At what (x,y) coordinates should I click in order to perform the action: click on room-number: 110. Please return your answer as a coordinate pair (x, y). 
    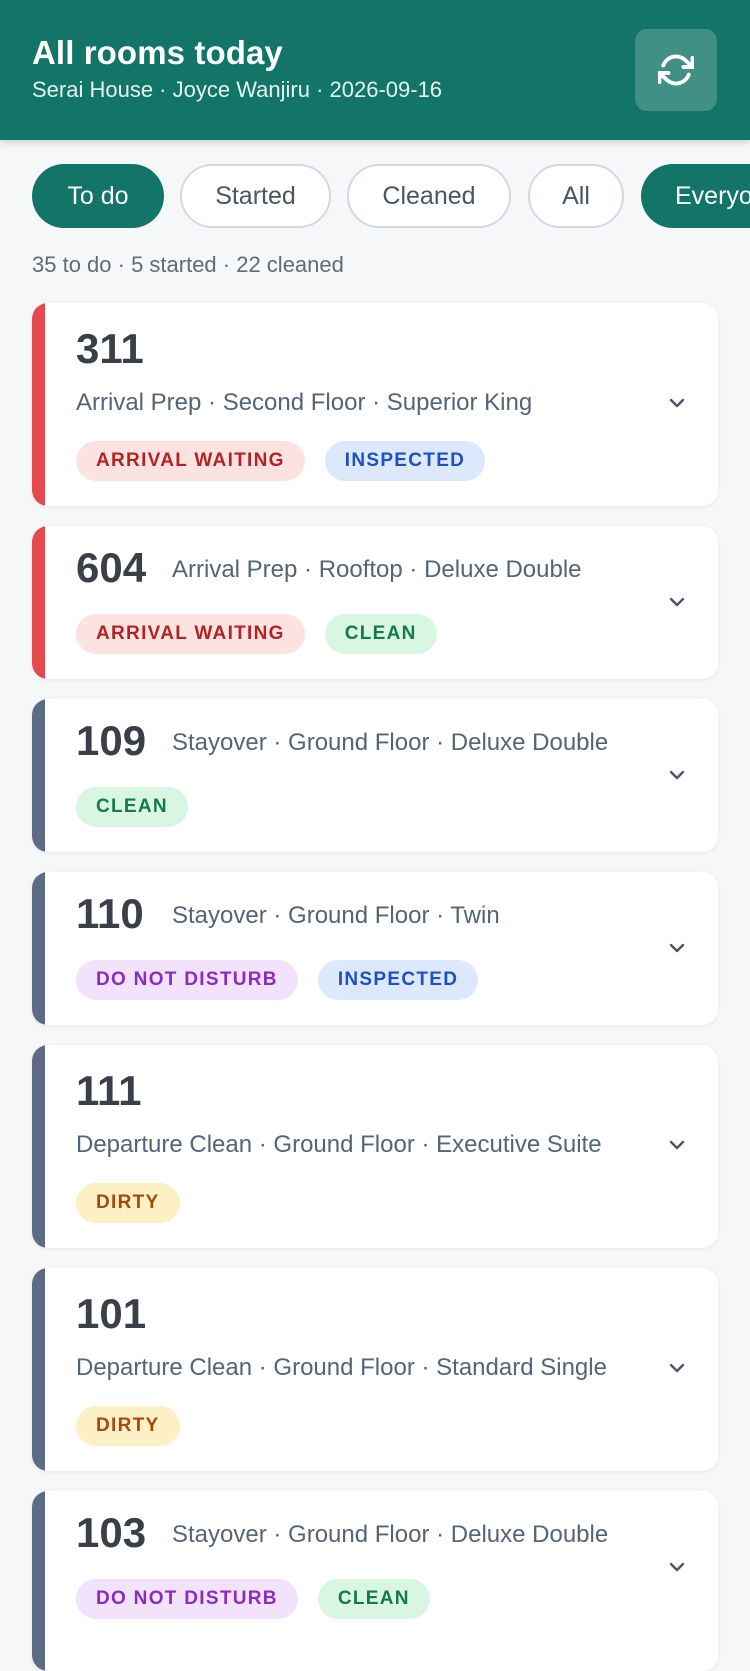
    Looking at the image, I should click on (110, 913).